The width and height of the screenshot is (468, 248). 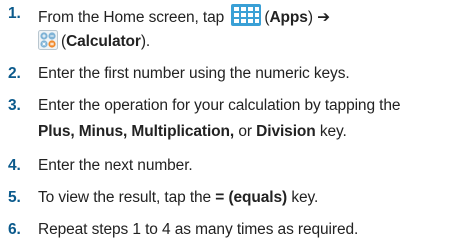 What do you see at coordinates (245, 131) in the screenshot?
I see `or-word: or` at bounding box center [245, 131].